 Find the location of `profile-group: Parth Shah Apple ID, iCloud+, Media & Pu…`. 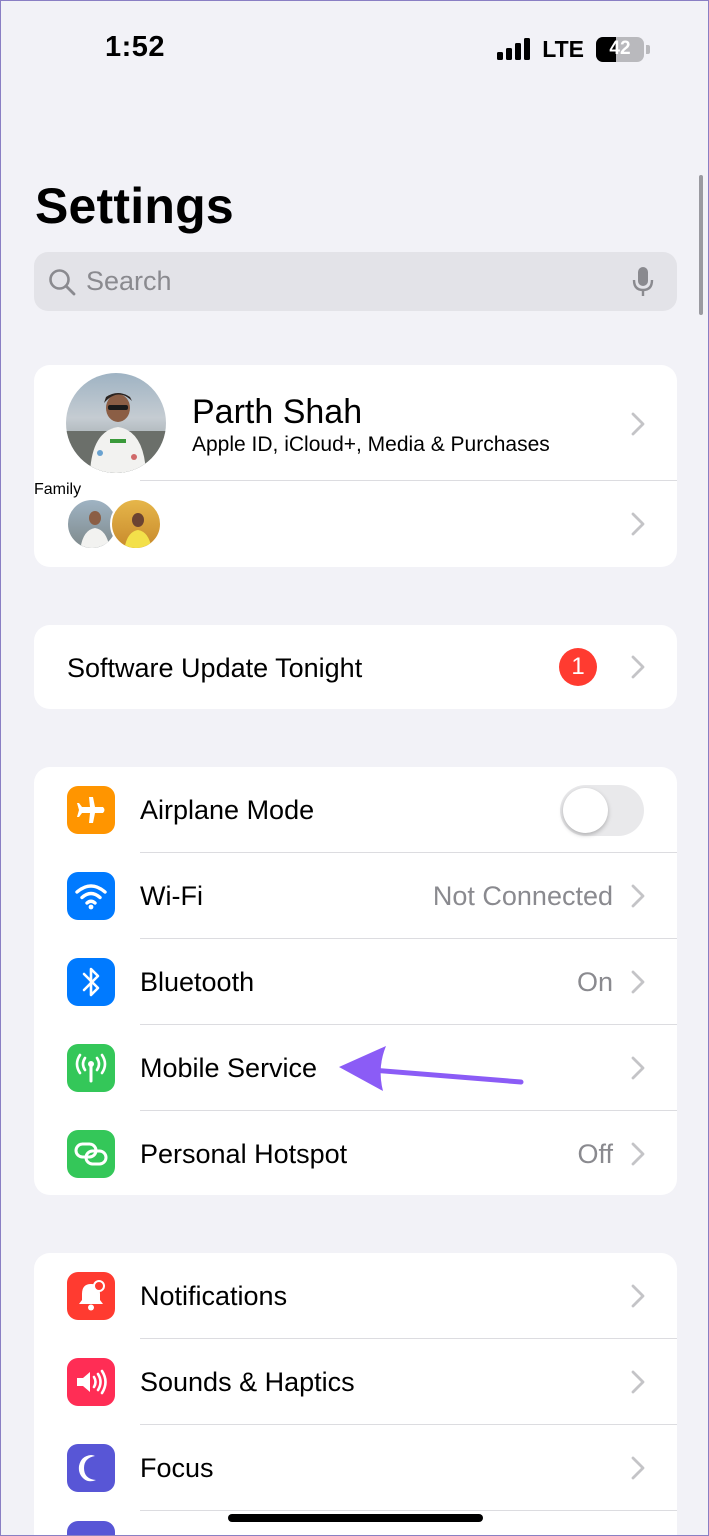

profile-group: Parth Shah Apple ID, iCloud+, Media & Pu… is located at coordinates (355, 466).